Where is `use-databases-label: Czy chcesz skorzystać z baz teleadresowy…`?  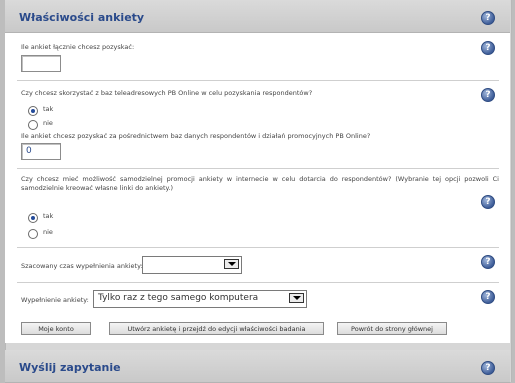 use-databases-label: Czy chcesz skorzystać z baz teleadresowy… is located at coordinates (167, 93).